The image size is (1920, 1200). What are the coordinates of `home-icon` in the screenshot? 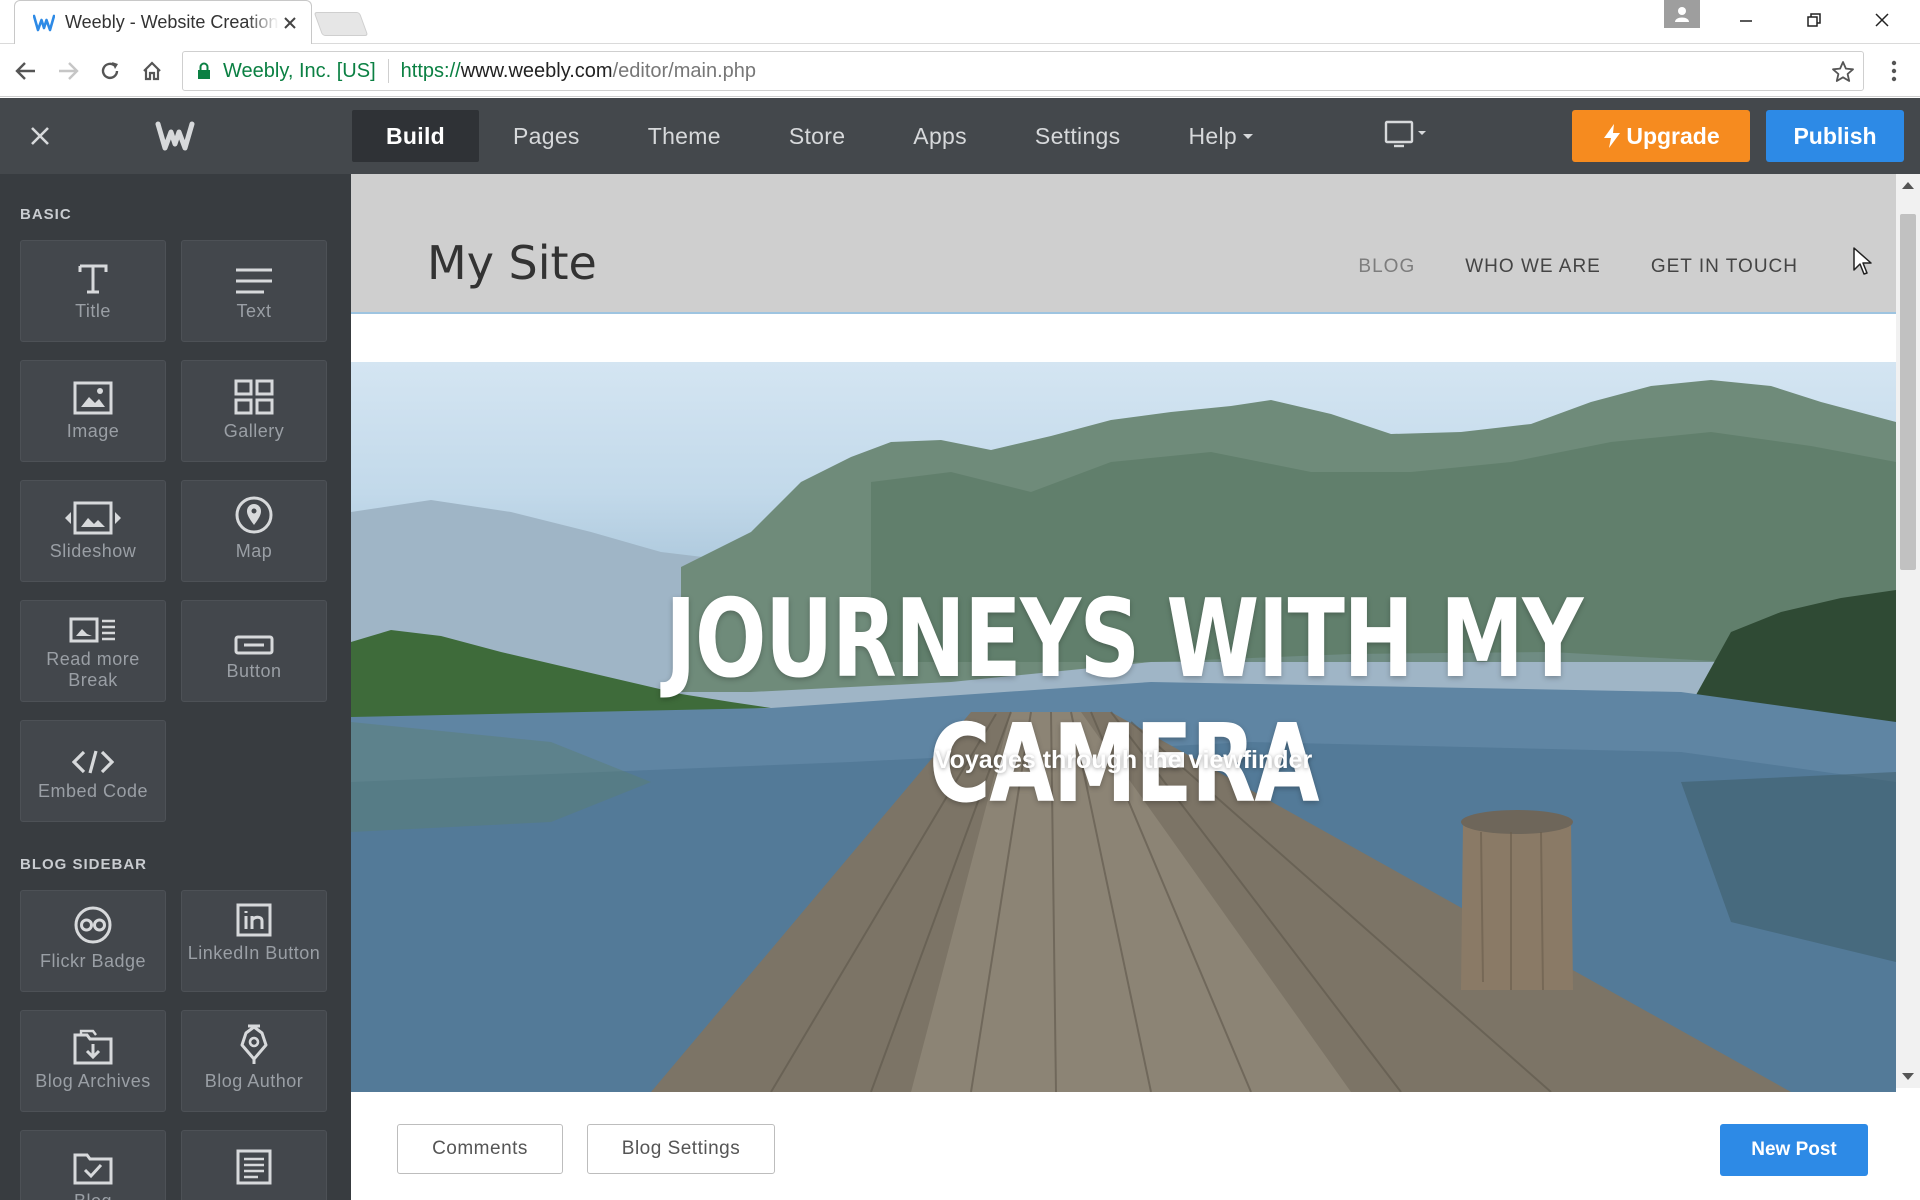 It's located at (152, 71).